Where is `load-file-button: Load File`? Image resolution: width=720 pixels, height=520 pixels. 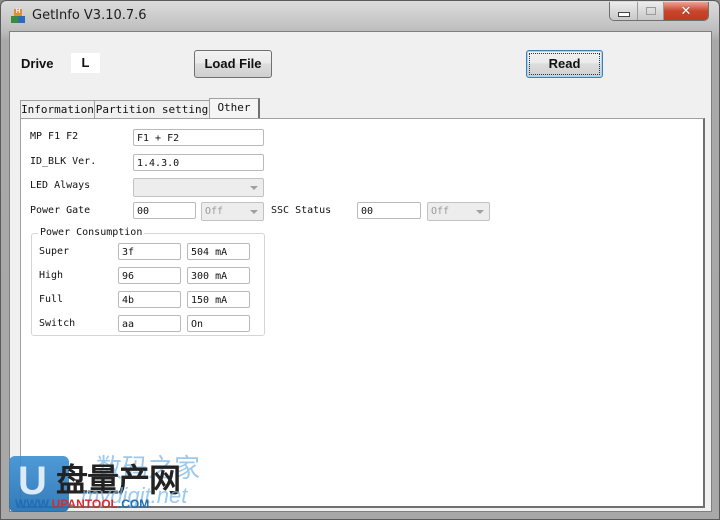 load-file-button: Load File is located at coordinates (233, 64).